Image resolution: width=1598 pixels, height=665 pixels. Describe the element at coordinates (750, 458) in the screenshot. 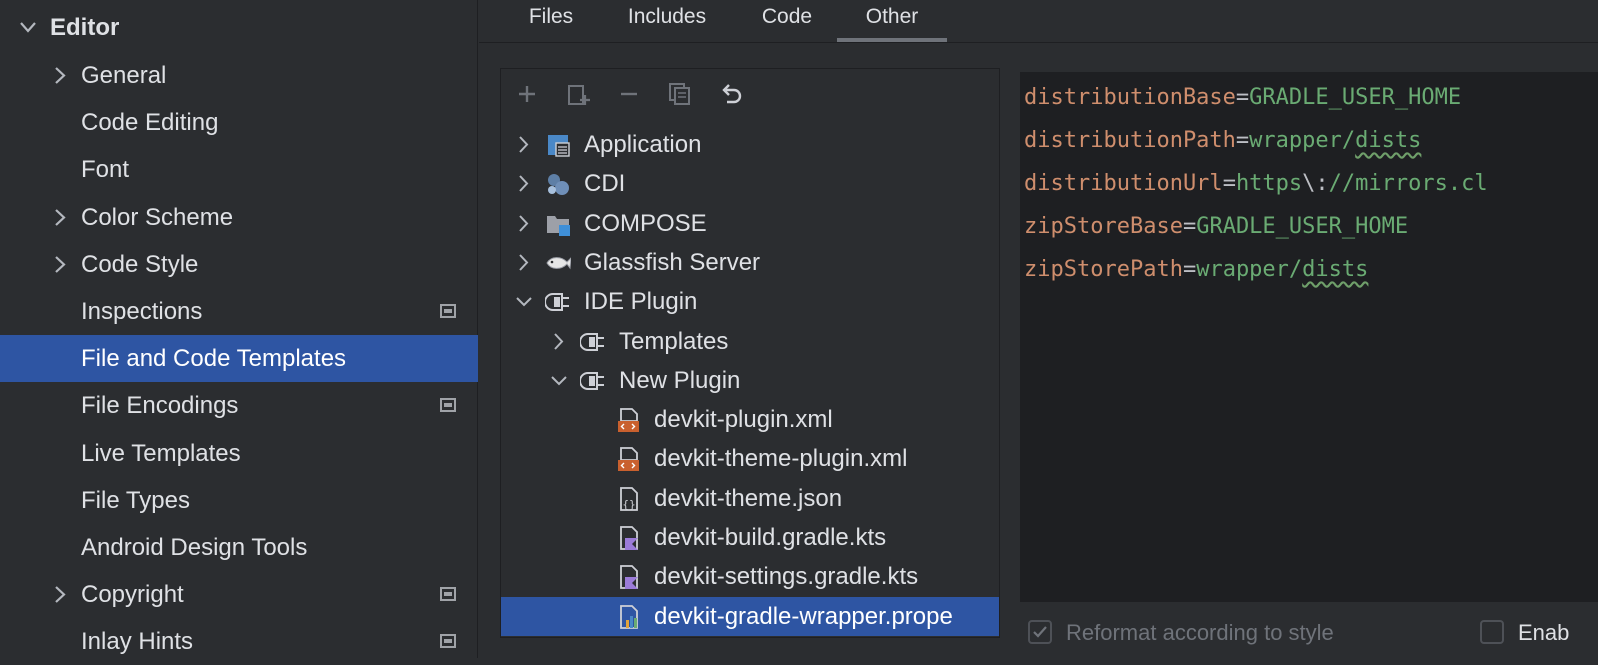

I see `tree-node-devkit-theme-plugin-xml: devkit-theme-plugin.xml` at that location.